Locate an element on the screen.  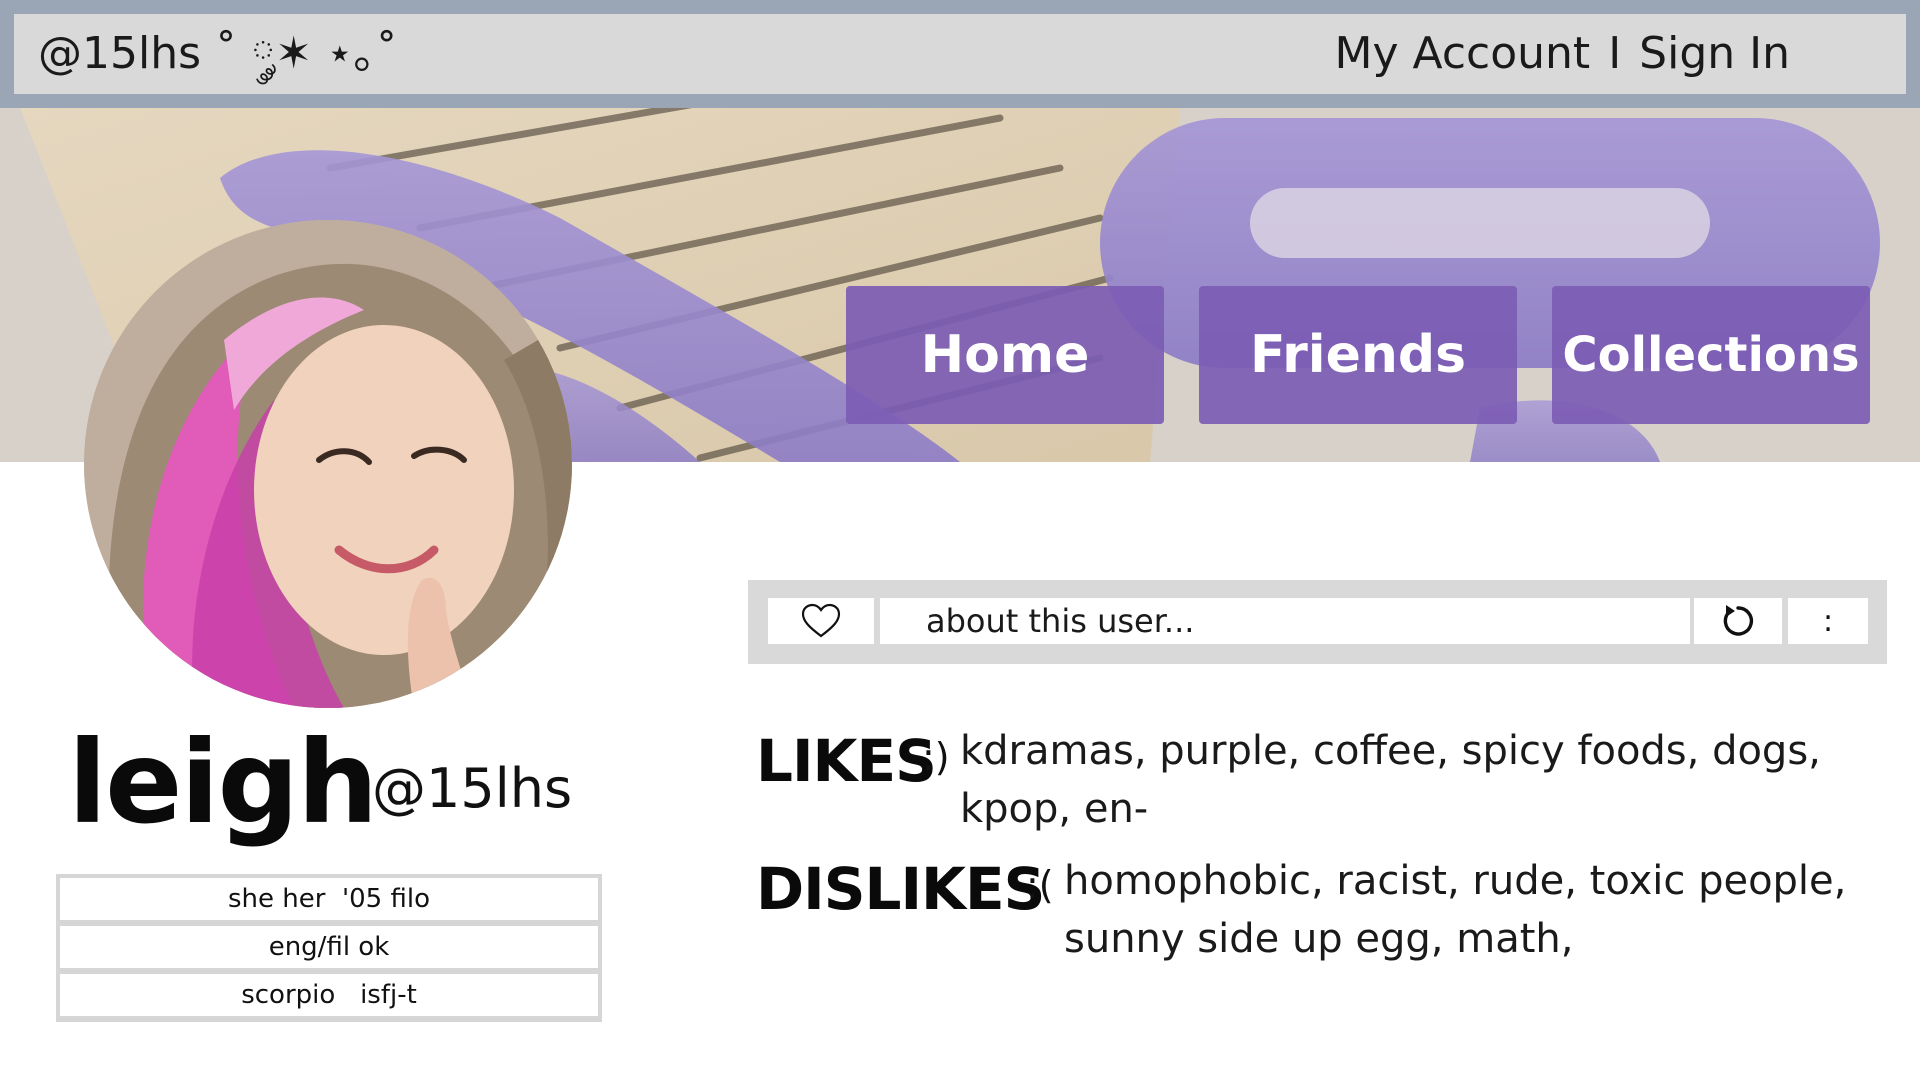
nav-collections-button: Collections is located at coordinates (1711, 355).